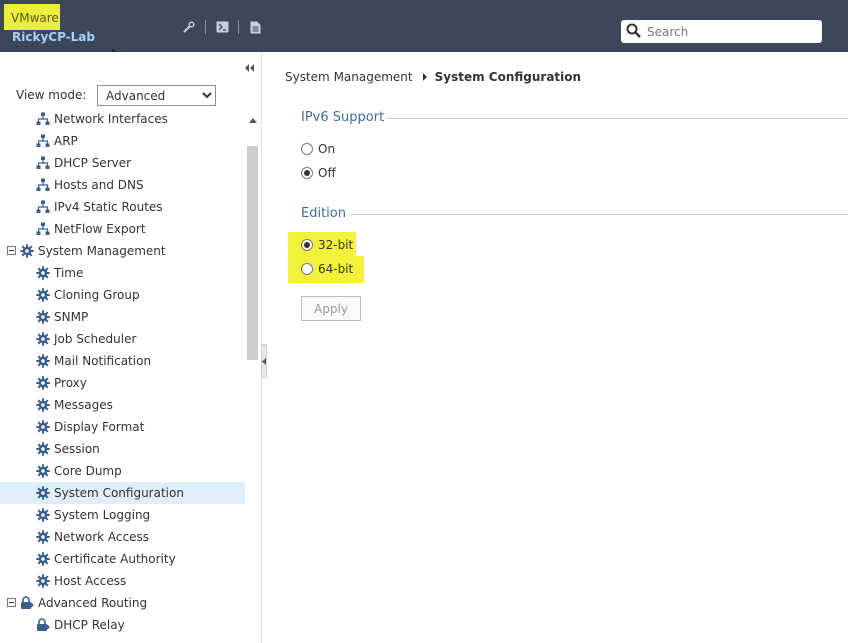 This screenshot has height=643, width=848. Describe the element at coordinates (66, 141) in the screenshot. I see `sidebar-item-label: ARP` at that location.